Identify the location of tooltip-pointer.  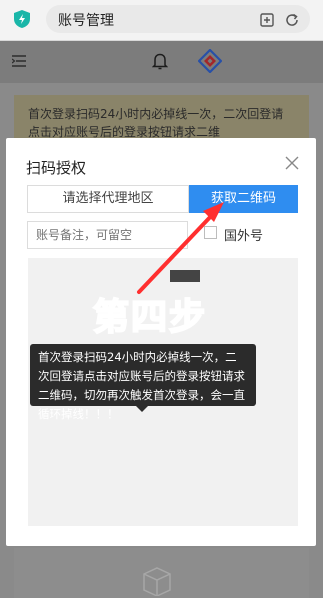
(142, 409).